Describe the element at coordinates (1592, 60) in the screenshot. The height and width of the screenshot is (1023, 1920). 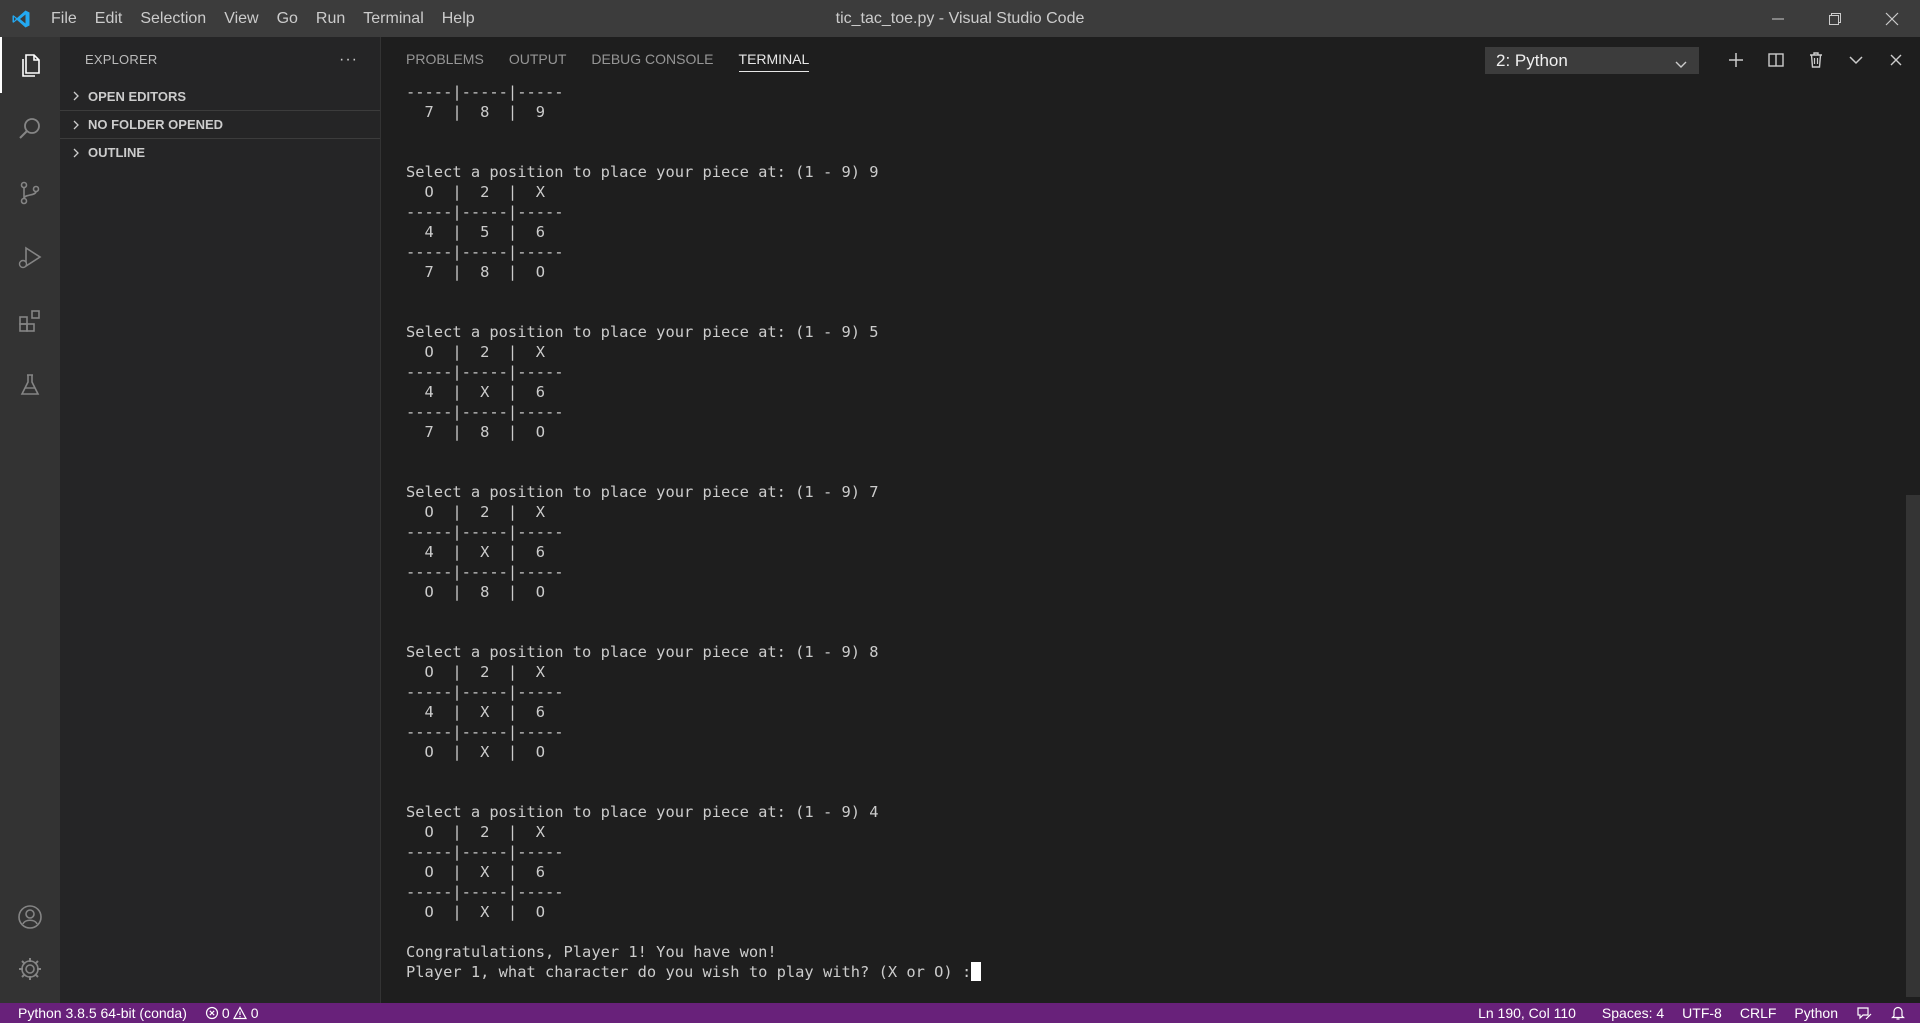
I see `terminal-select: 2: Python` at that location.